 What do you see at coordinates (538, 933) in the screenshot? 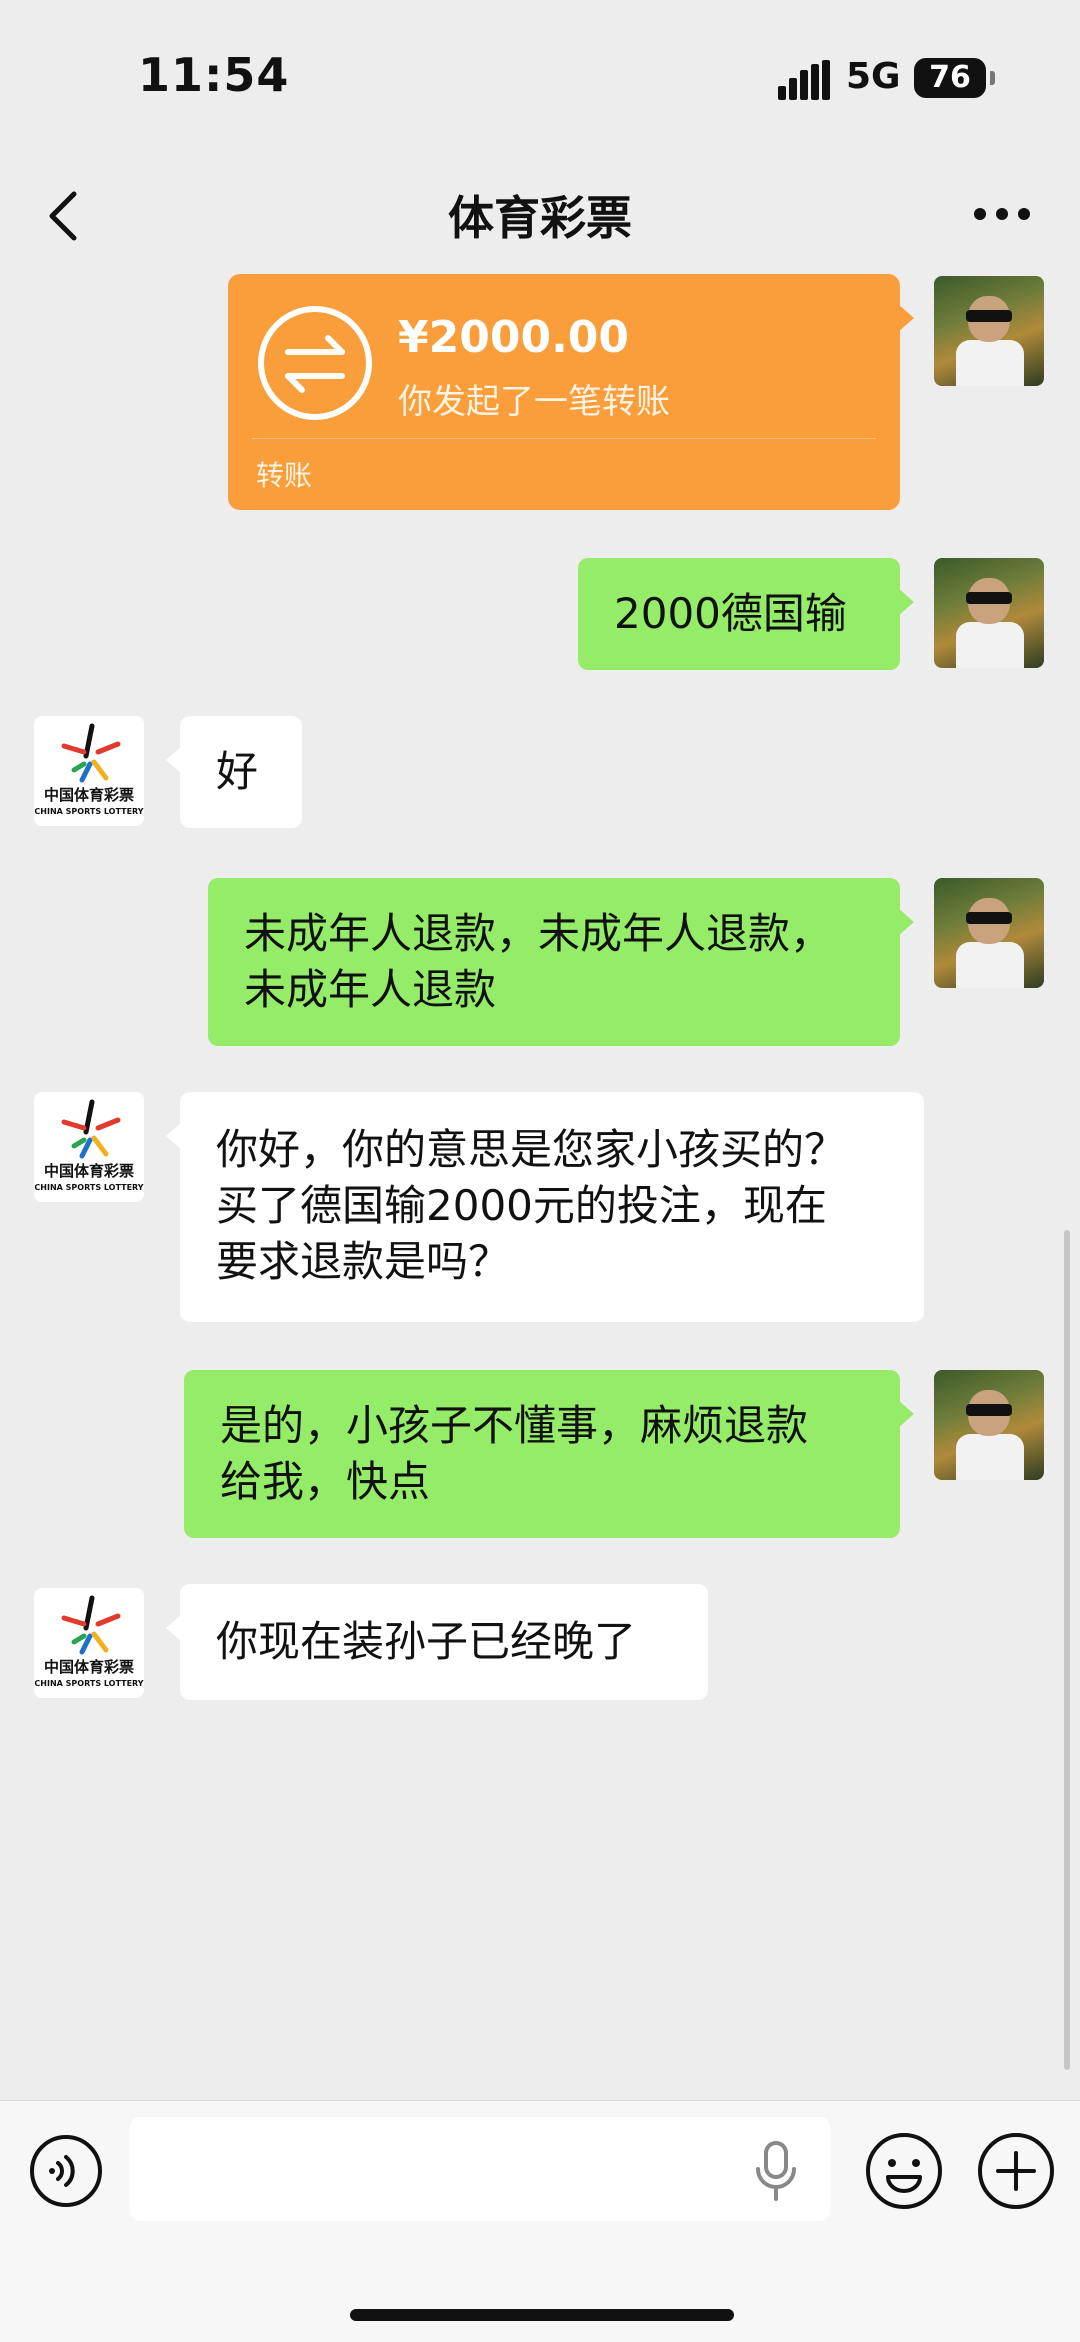
I see `message-line: 未成年人退款，未成年人退款，` at bounding box center [538, 933].